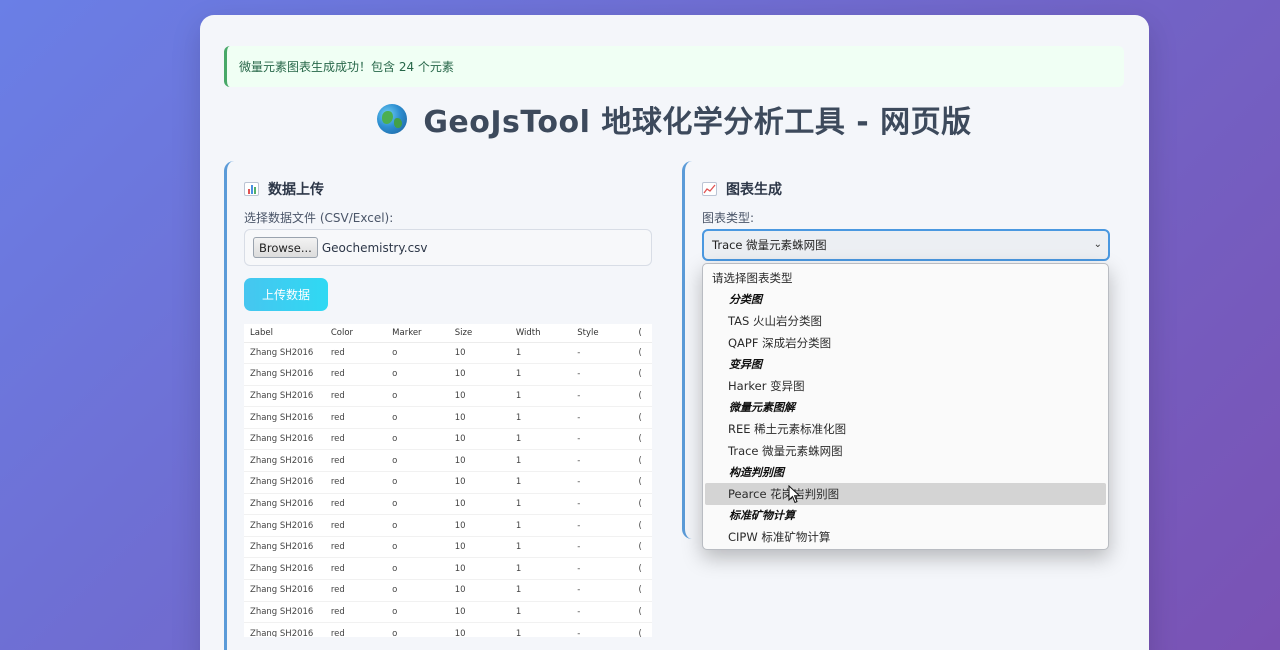 The height and width of the screenshot is (650, 1280). Describe the element at coordinates (906, 245) in the screenshot. I see `chart-type-select: Trace 微量元素蛛网图 ⌄` at that location.